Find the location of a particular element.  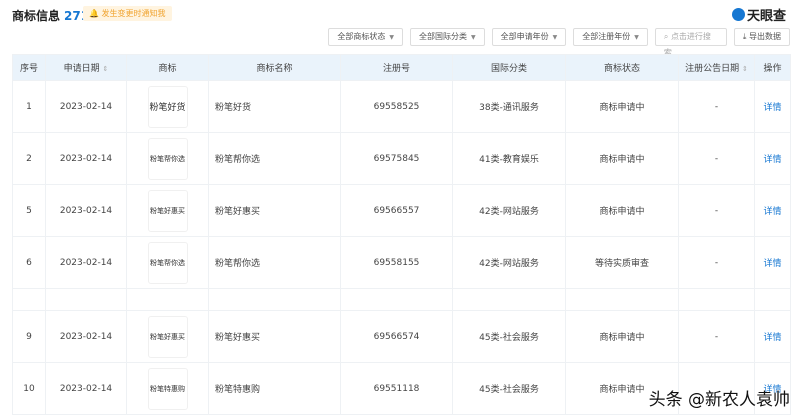

status-filter-dropdown: 全部商标状态 ▼ is located at coordinates (366, 37).